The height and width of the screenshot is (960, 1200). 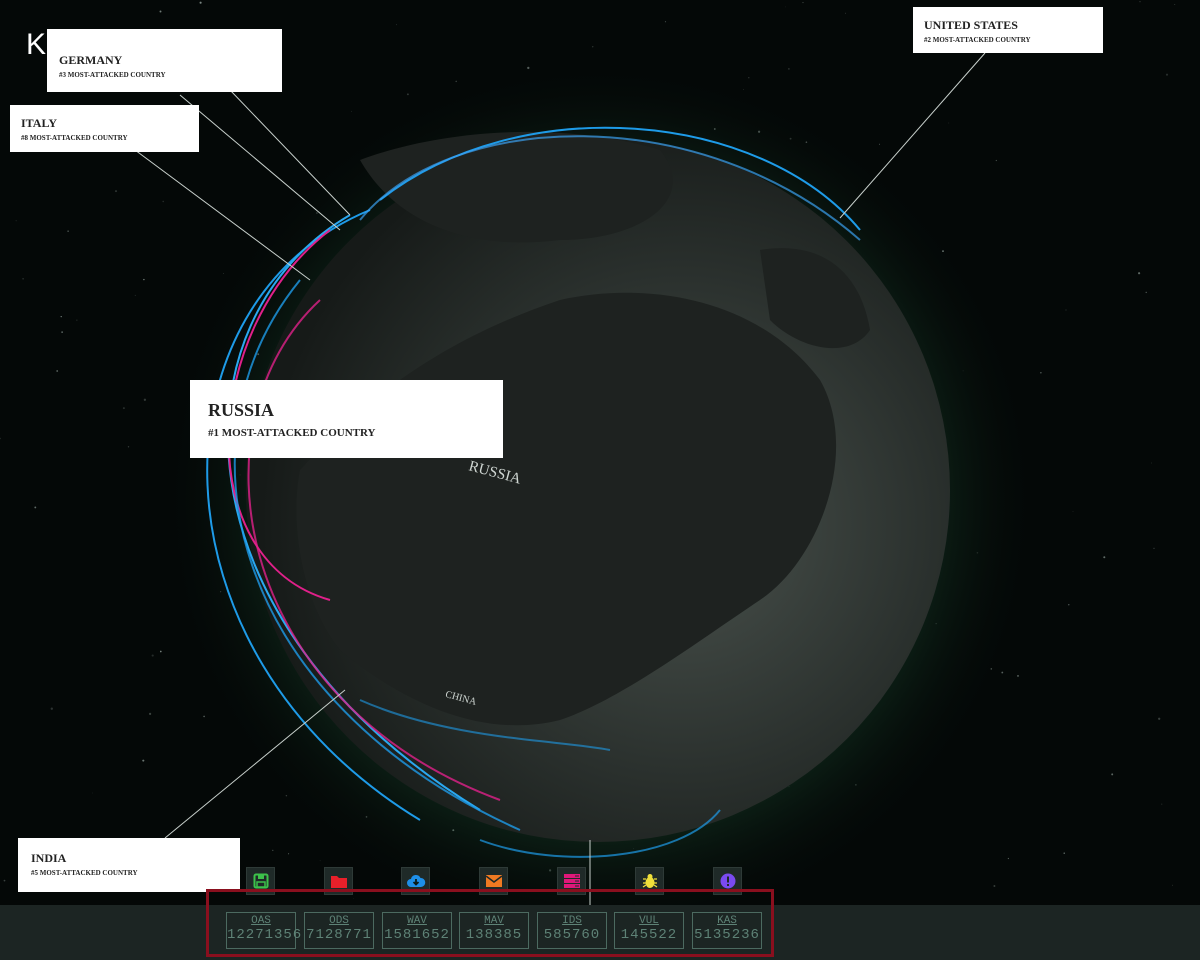 I want to click on stat-wav: WAV 1581652, so click(x=417, y=930).